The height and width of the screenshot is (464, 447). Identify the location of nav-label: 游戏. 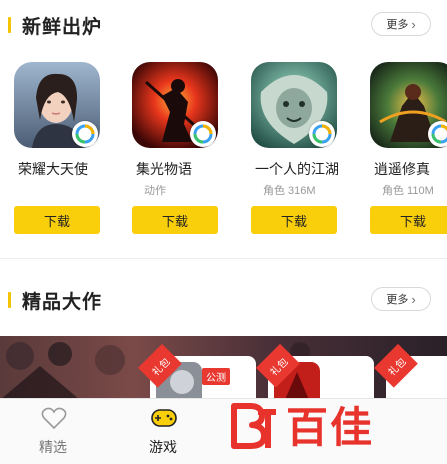
(163, 447).